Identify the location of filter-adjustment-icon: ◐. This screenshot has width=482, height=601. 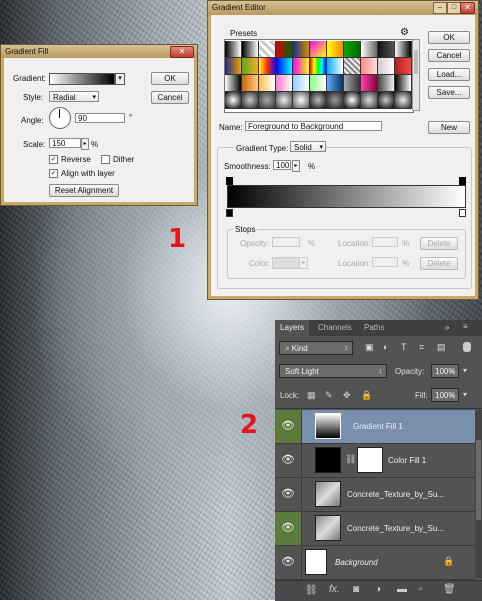
(385, 347).